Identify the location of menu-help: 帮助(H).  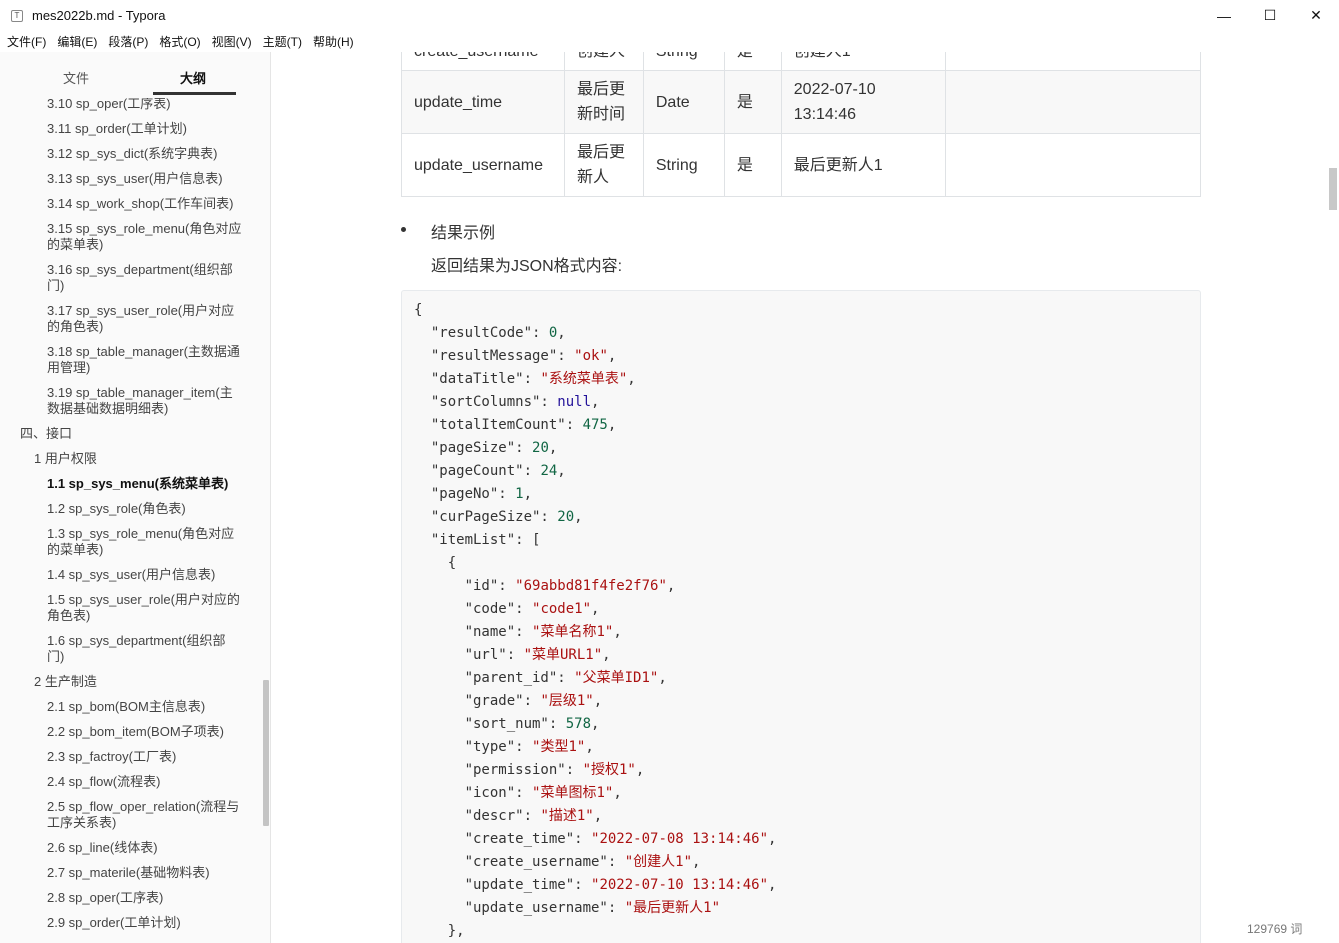
(333, 41).